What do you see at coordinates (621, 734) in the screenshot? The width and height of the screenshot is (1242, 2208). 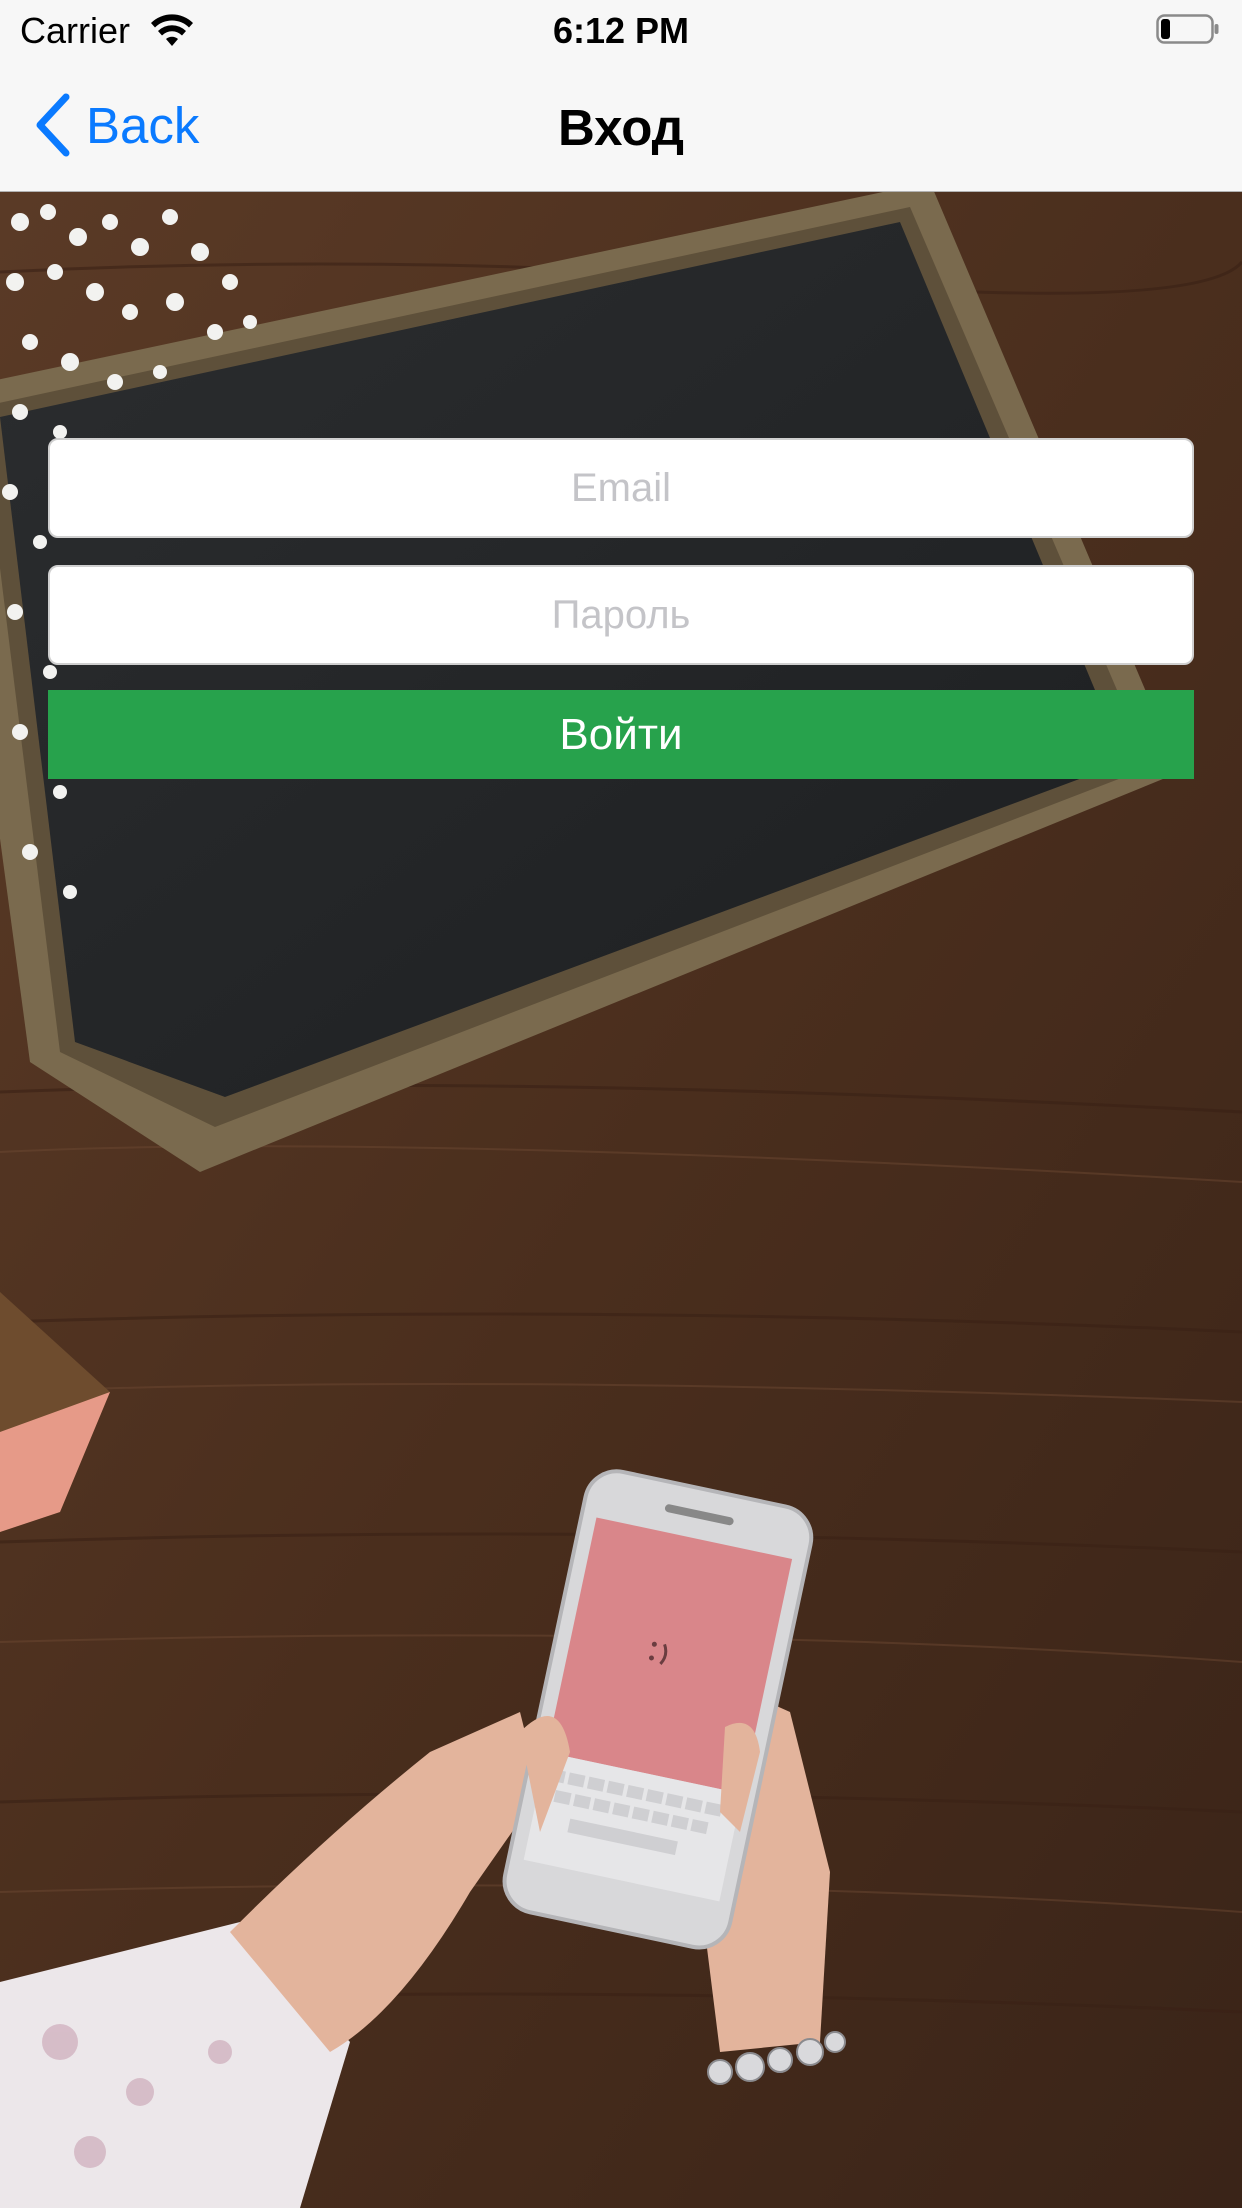 I see `login-button: Войти` at bounding box center [621, 734].